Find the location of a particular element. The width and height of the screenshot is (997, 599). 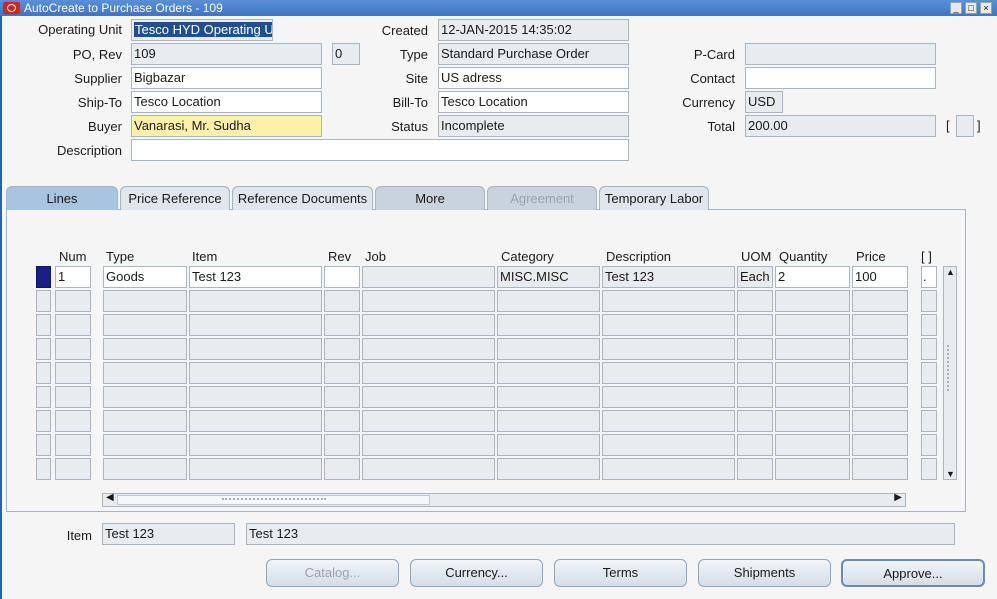

footer-item-description-field: Test 123 is located at coordinates (600, 534).